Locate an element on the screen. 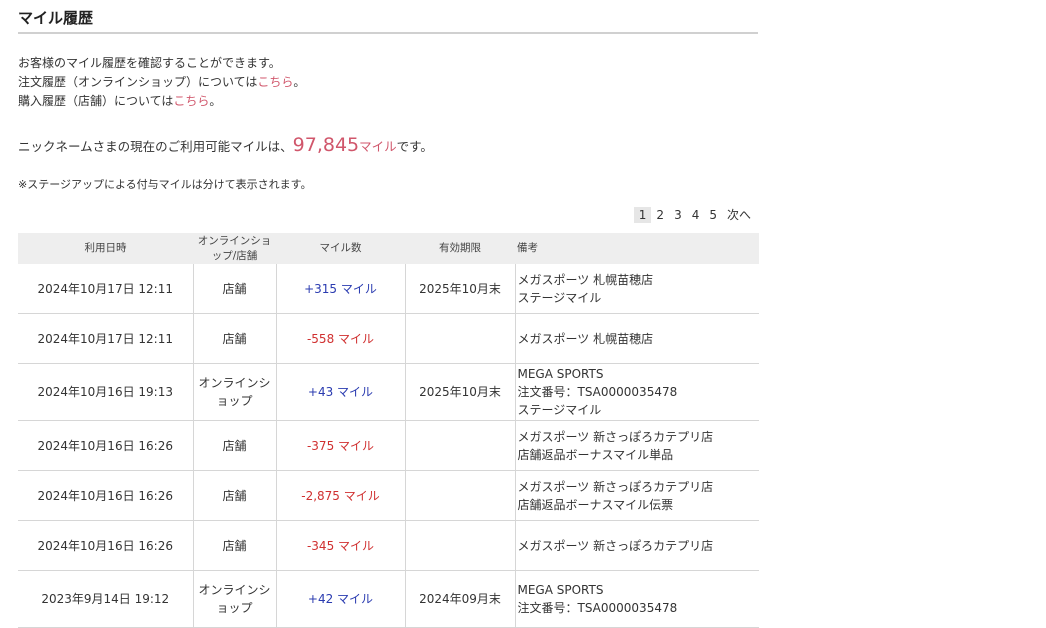 This screenshot has width=1046, height=628. cell-remark: MEGA SPORTS 注文番号：TSA0000035478 is located at coordinates (636, 599).